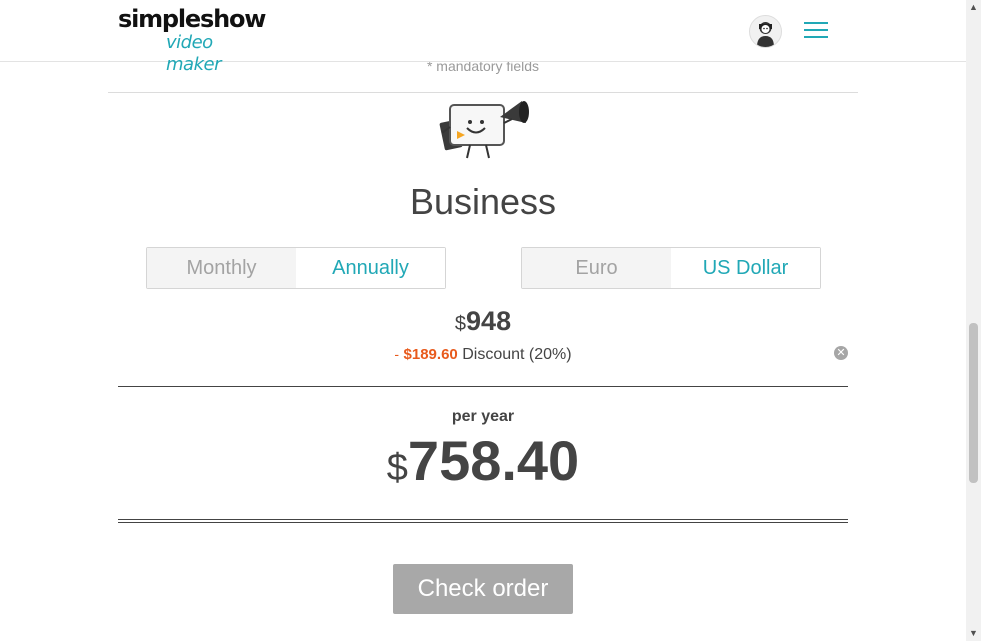 The width and height of the screenshot is (981, 641). What do you see at coordinates (221, 268) in the screenshot?
I see `billing-option-monthly: Monthly` at bounding box center [221, 268].